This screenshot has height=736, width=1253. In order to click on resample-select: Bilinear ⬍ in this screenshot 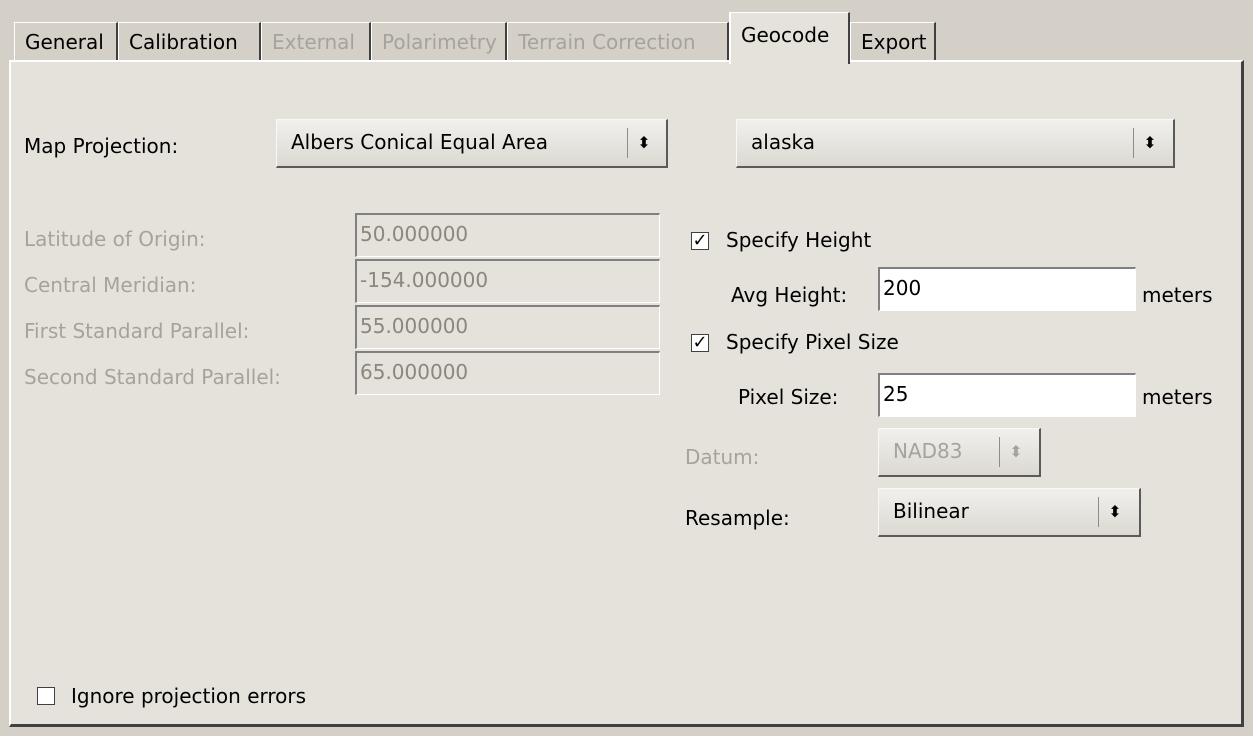, I will do `click(1009, 512)`.